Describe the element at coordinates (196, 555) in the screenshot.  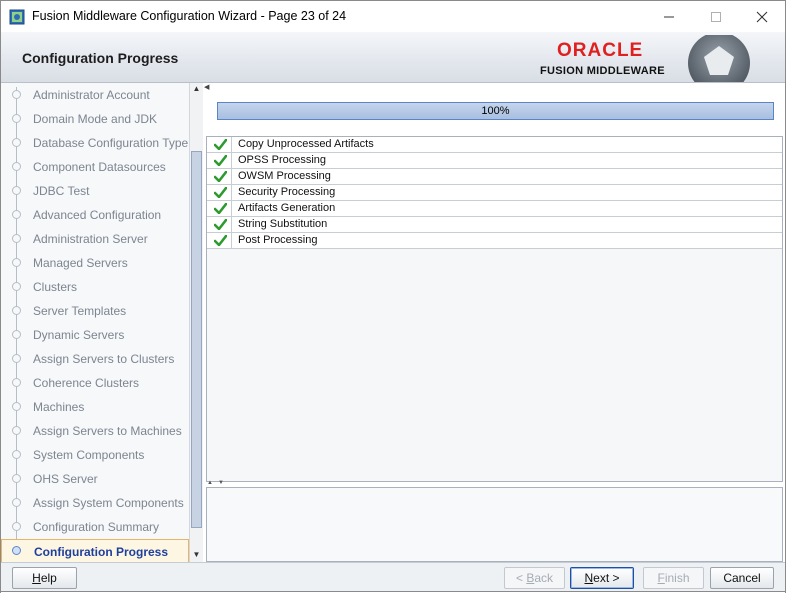
I see `scroll-down-icon: ▼` at that location.